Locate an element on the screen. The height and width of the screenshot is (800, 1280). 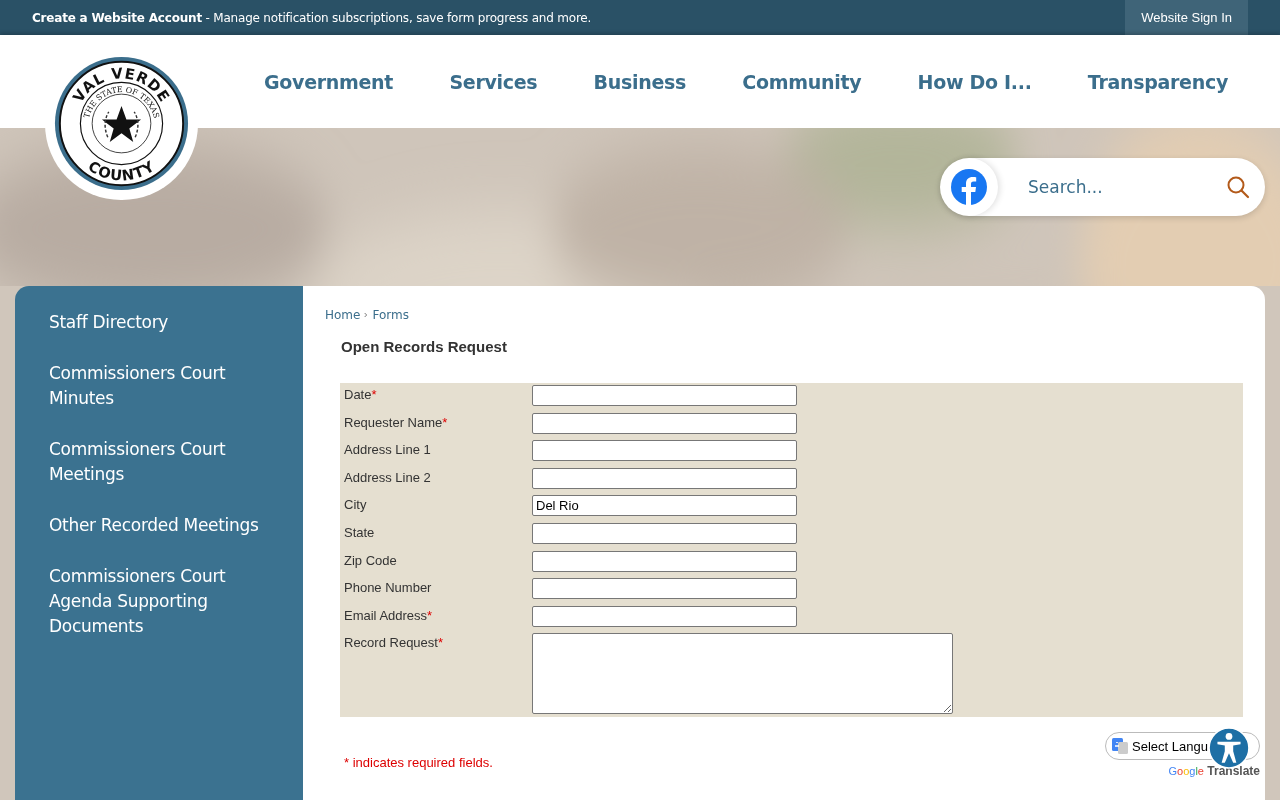
field-label: Date* is located at coordinates (361, 394).